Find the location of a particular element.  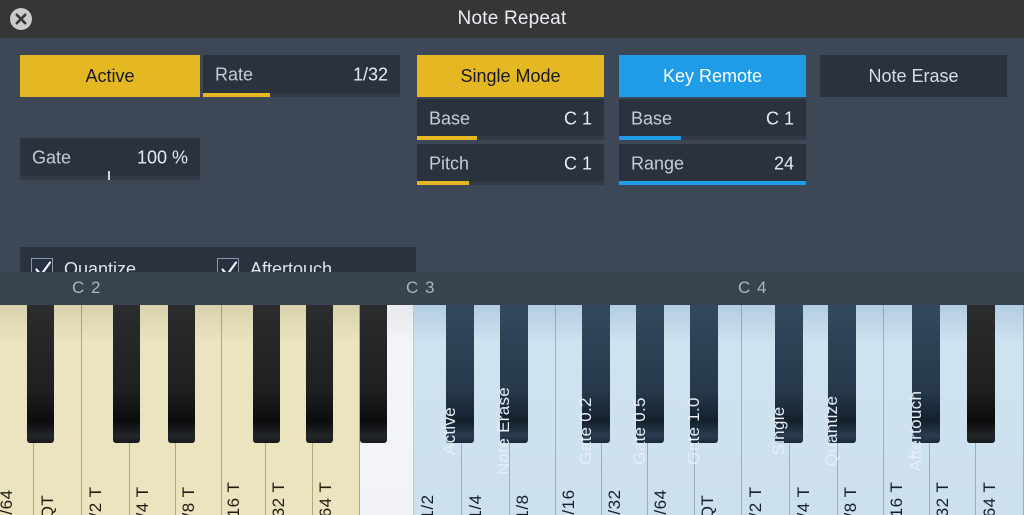

active-toggle: Active is located at coordinates (110, 76).